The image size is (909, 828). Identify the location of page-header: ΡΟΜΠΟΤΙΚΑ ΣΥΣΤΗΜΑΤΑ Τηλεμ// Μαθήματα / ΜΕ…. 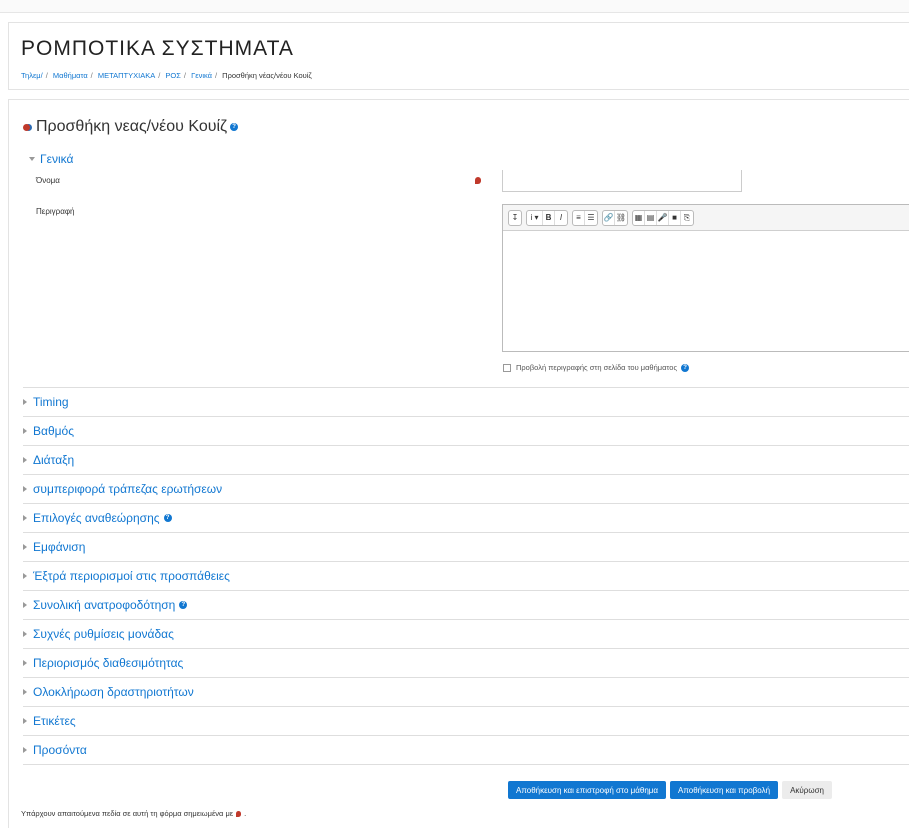
(458, 56).